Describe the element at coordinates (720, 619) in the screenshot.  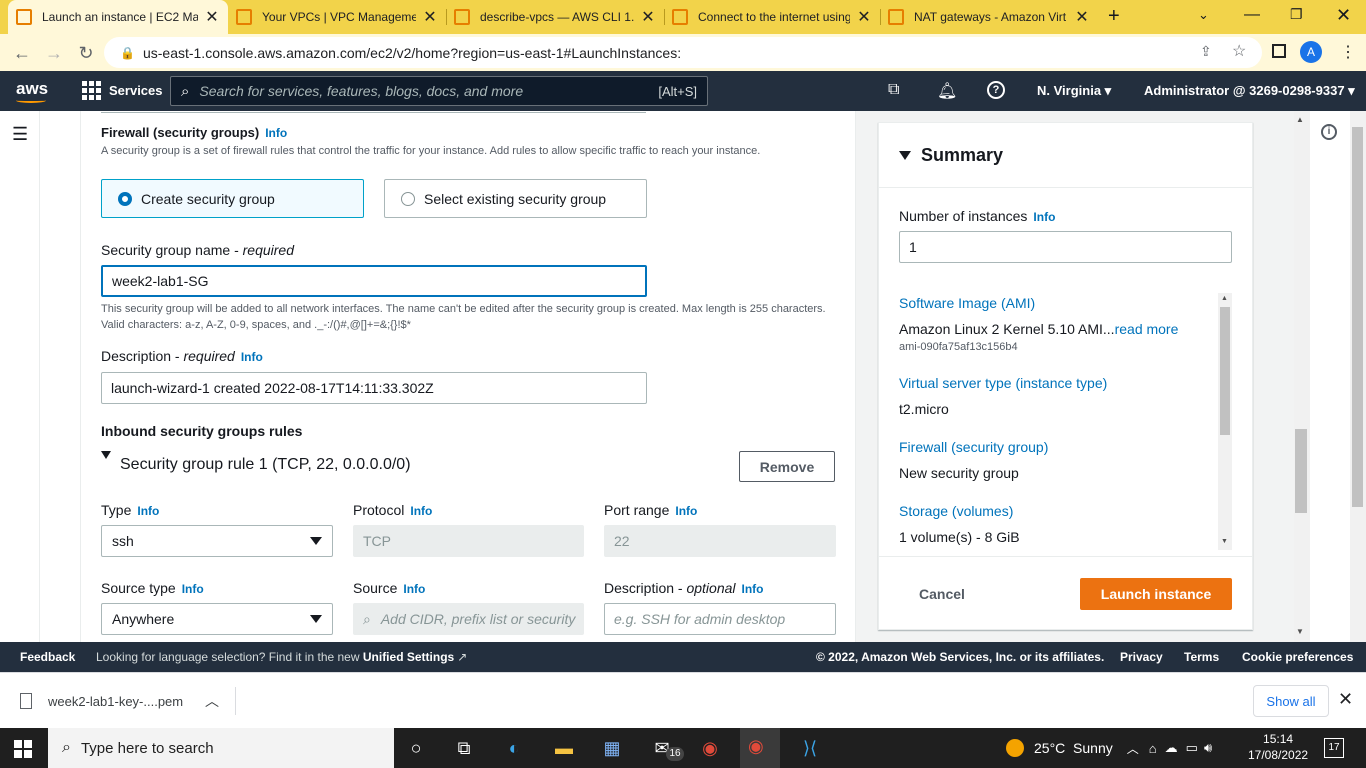
I see `rule-description-input: e.g. SSH for admin desktop` at that location.